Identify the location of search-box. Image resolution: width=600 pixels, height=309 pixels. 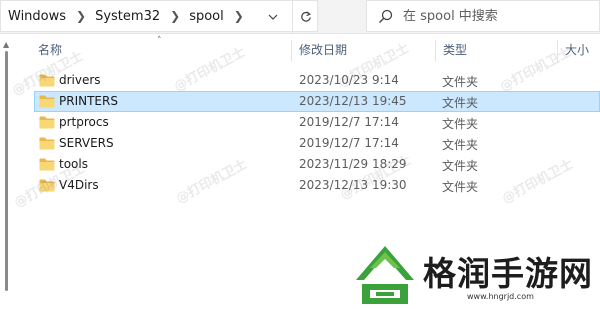
(483, 16).